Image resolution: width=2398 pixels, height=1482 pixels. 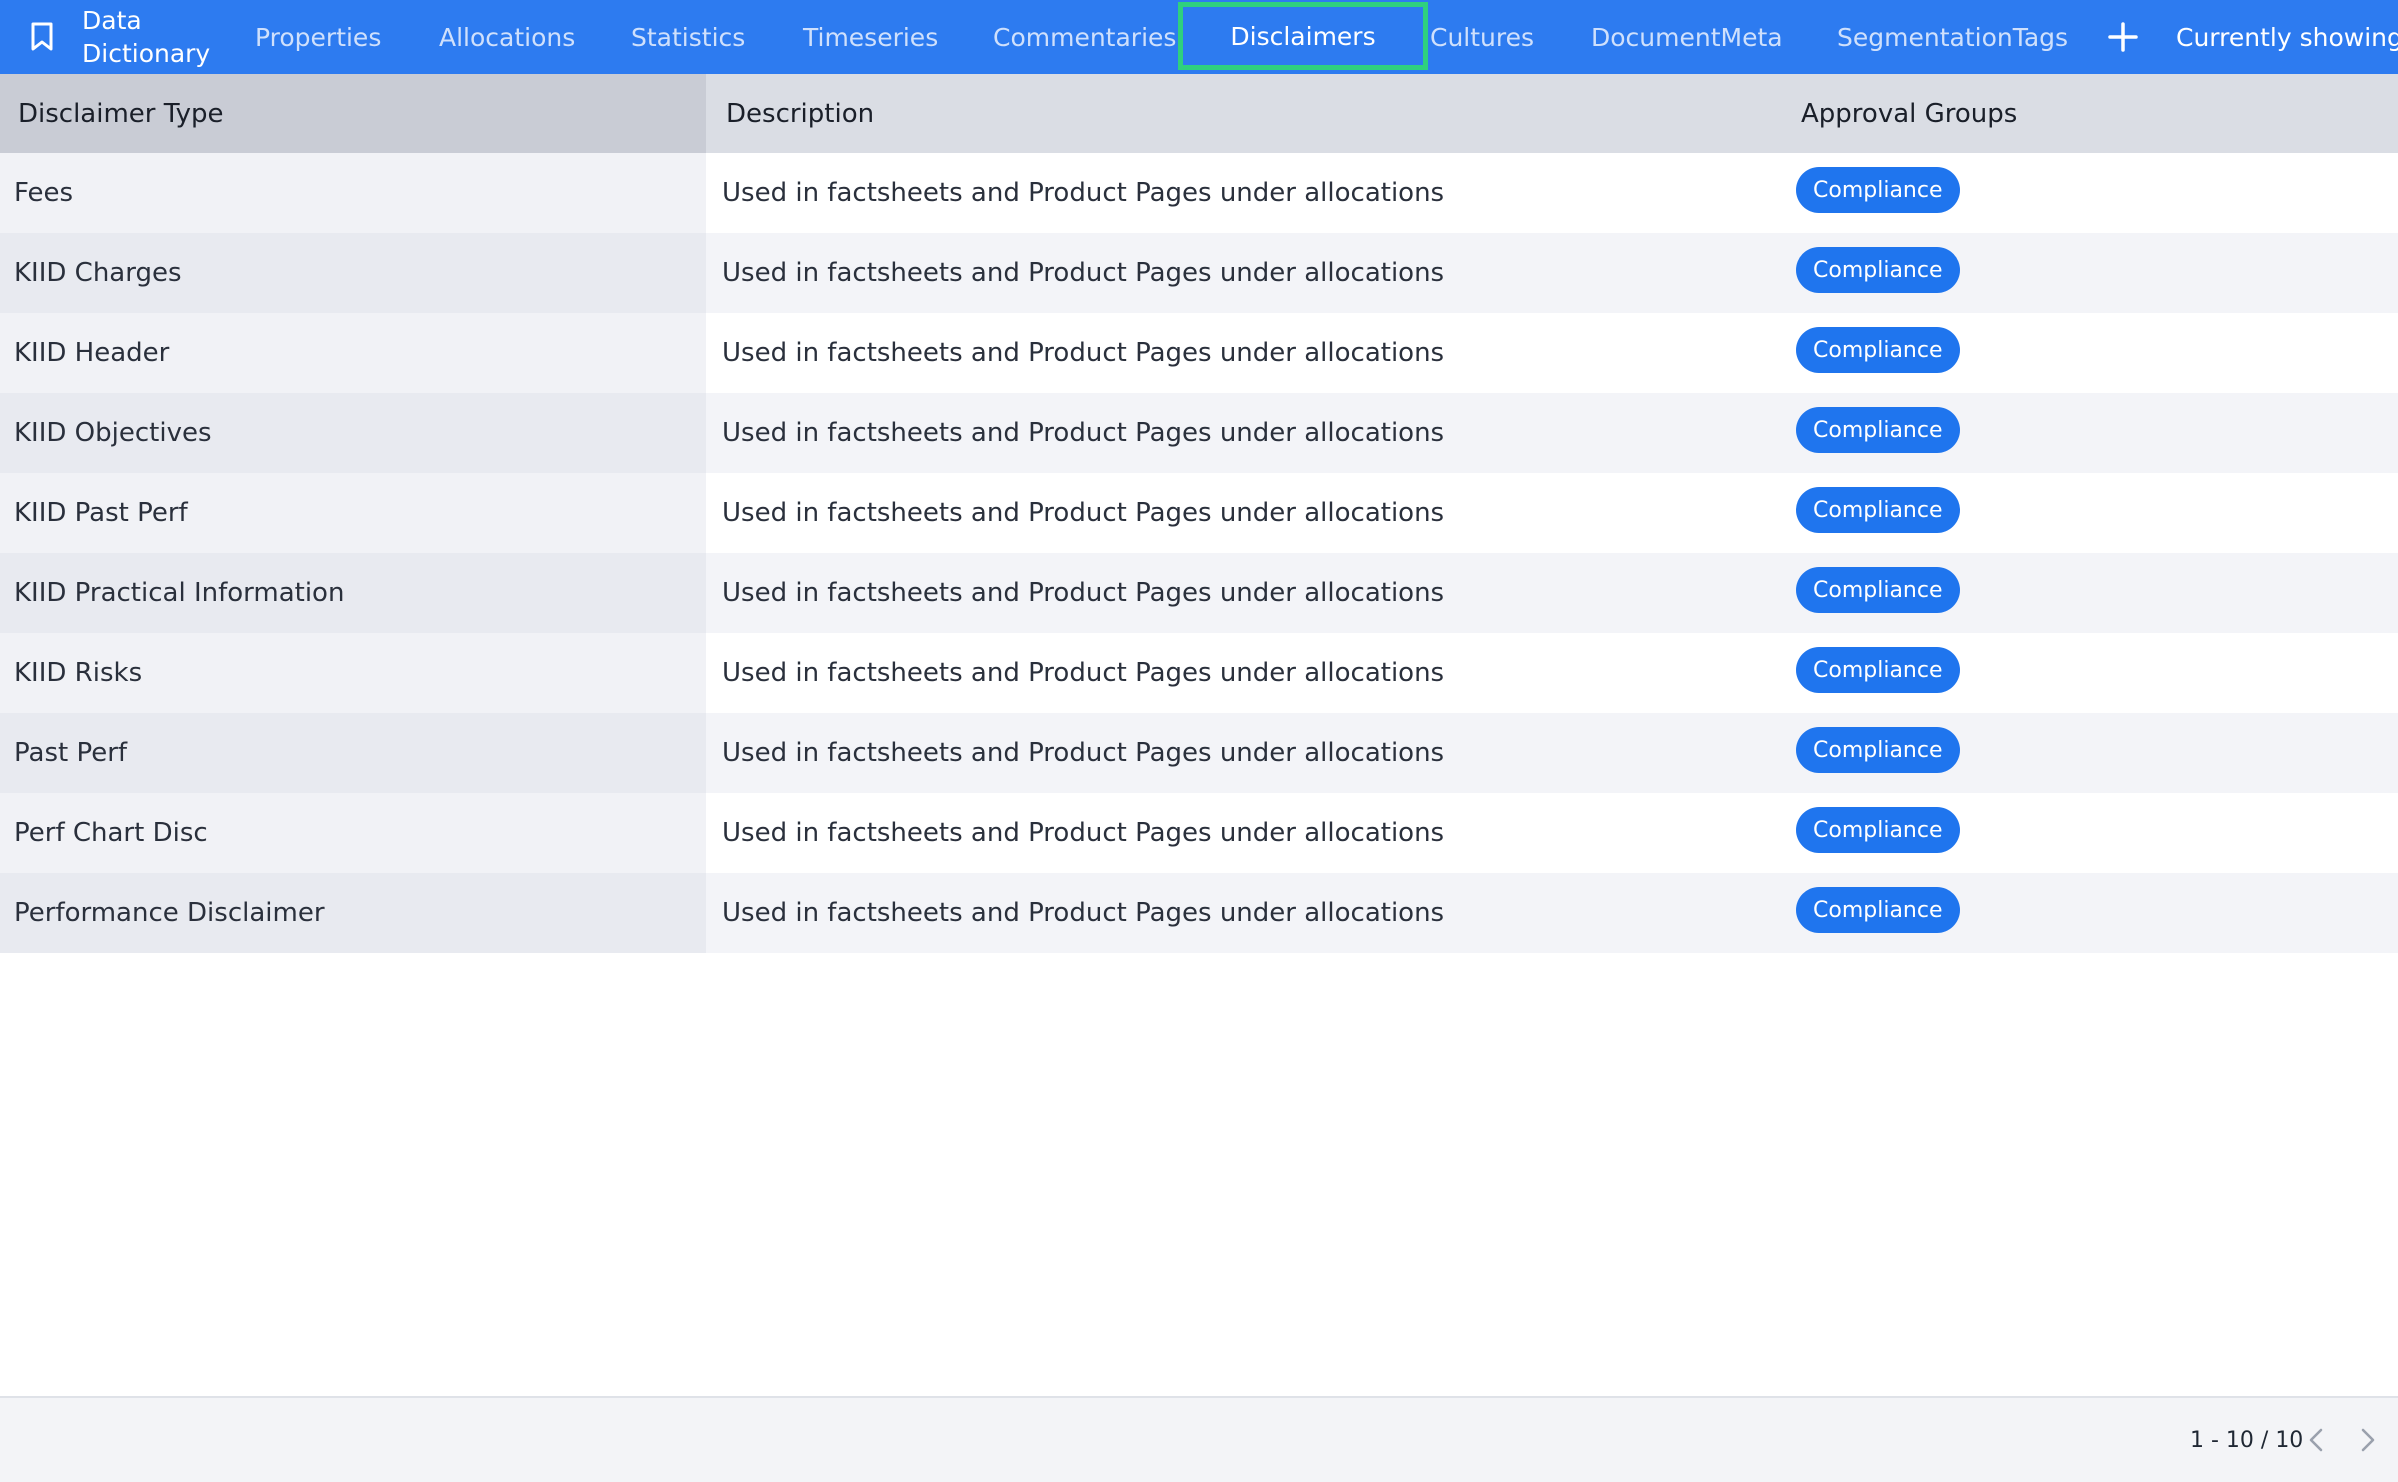 What do you see at coordinates (2123, 37) in the screenshot?
I see `plus-icon` at bounding box center [2123, 37].